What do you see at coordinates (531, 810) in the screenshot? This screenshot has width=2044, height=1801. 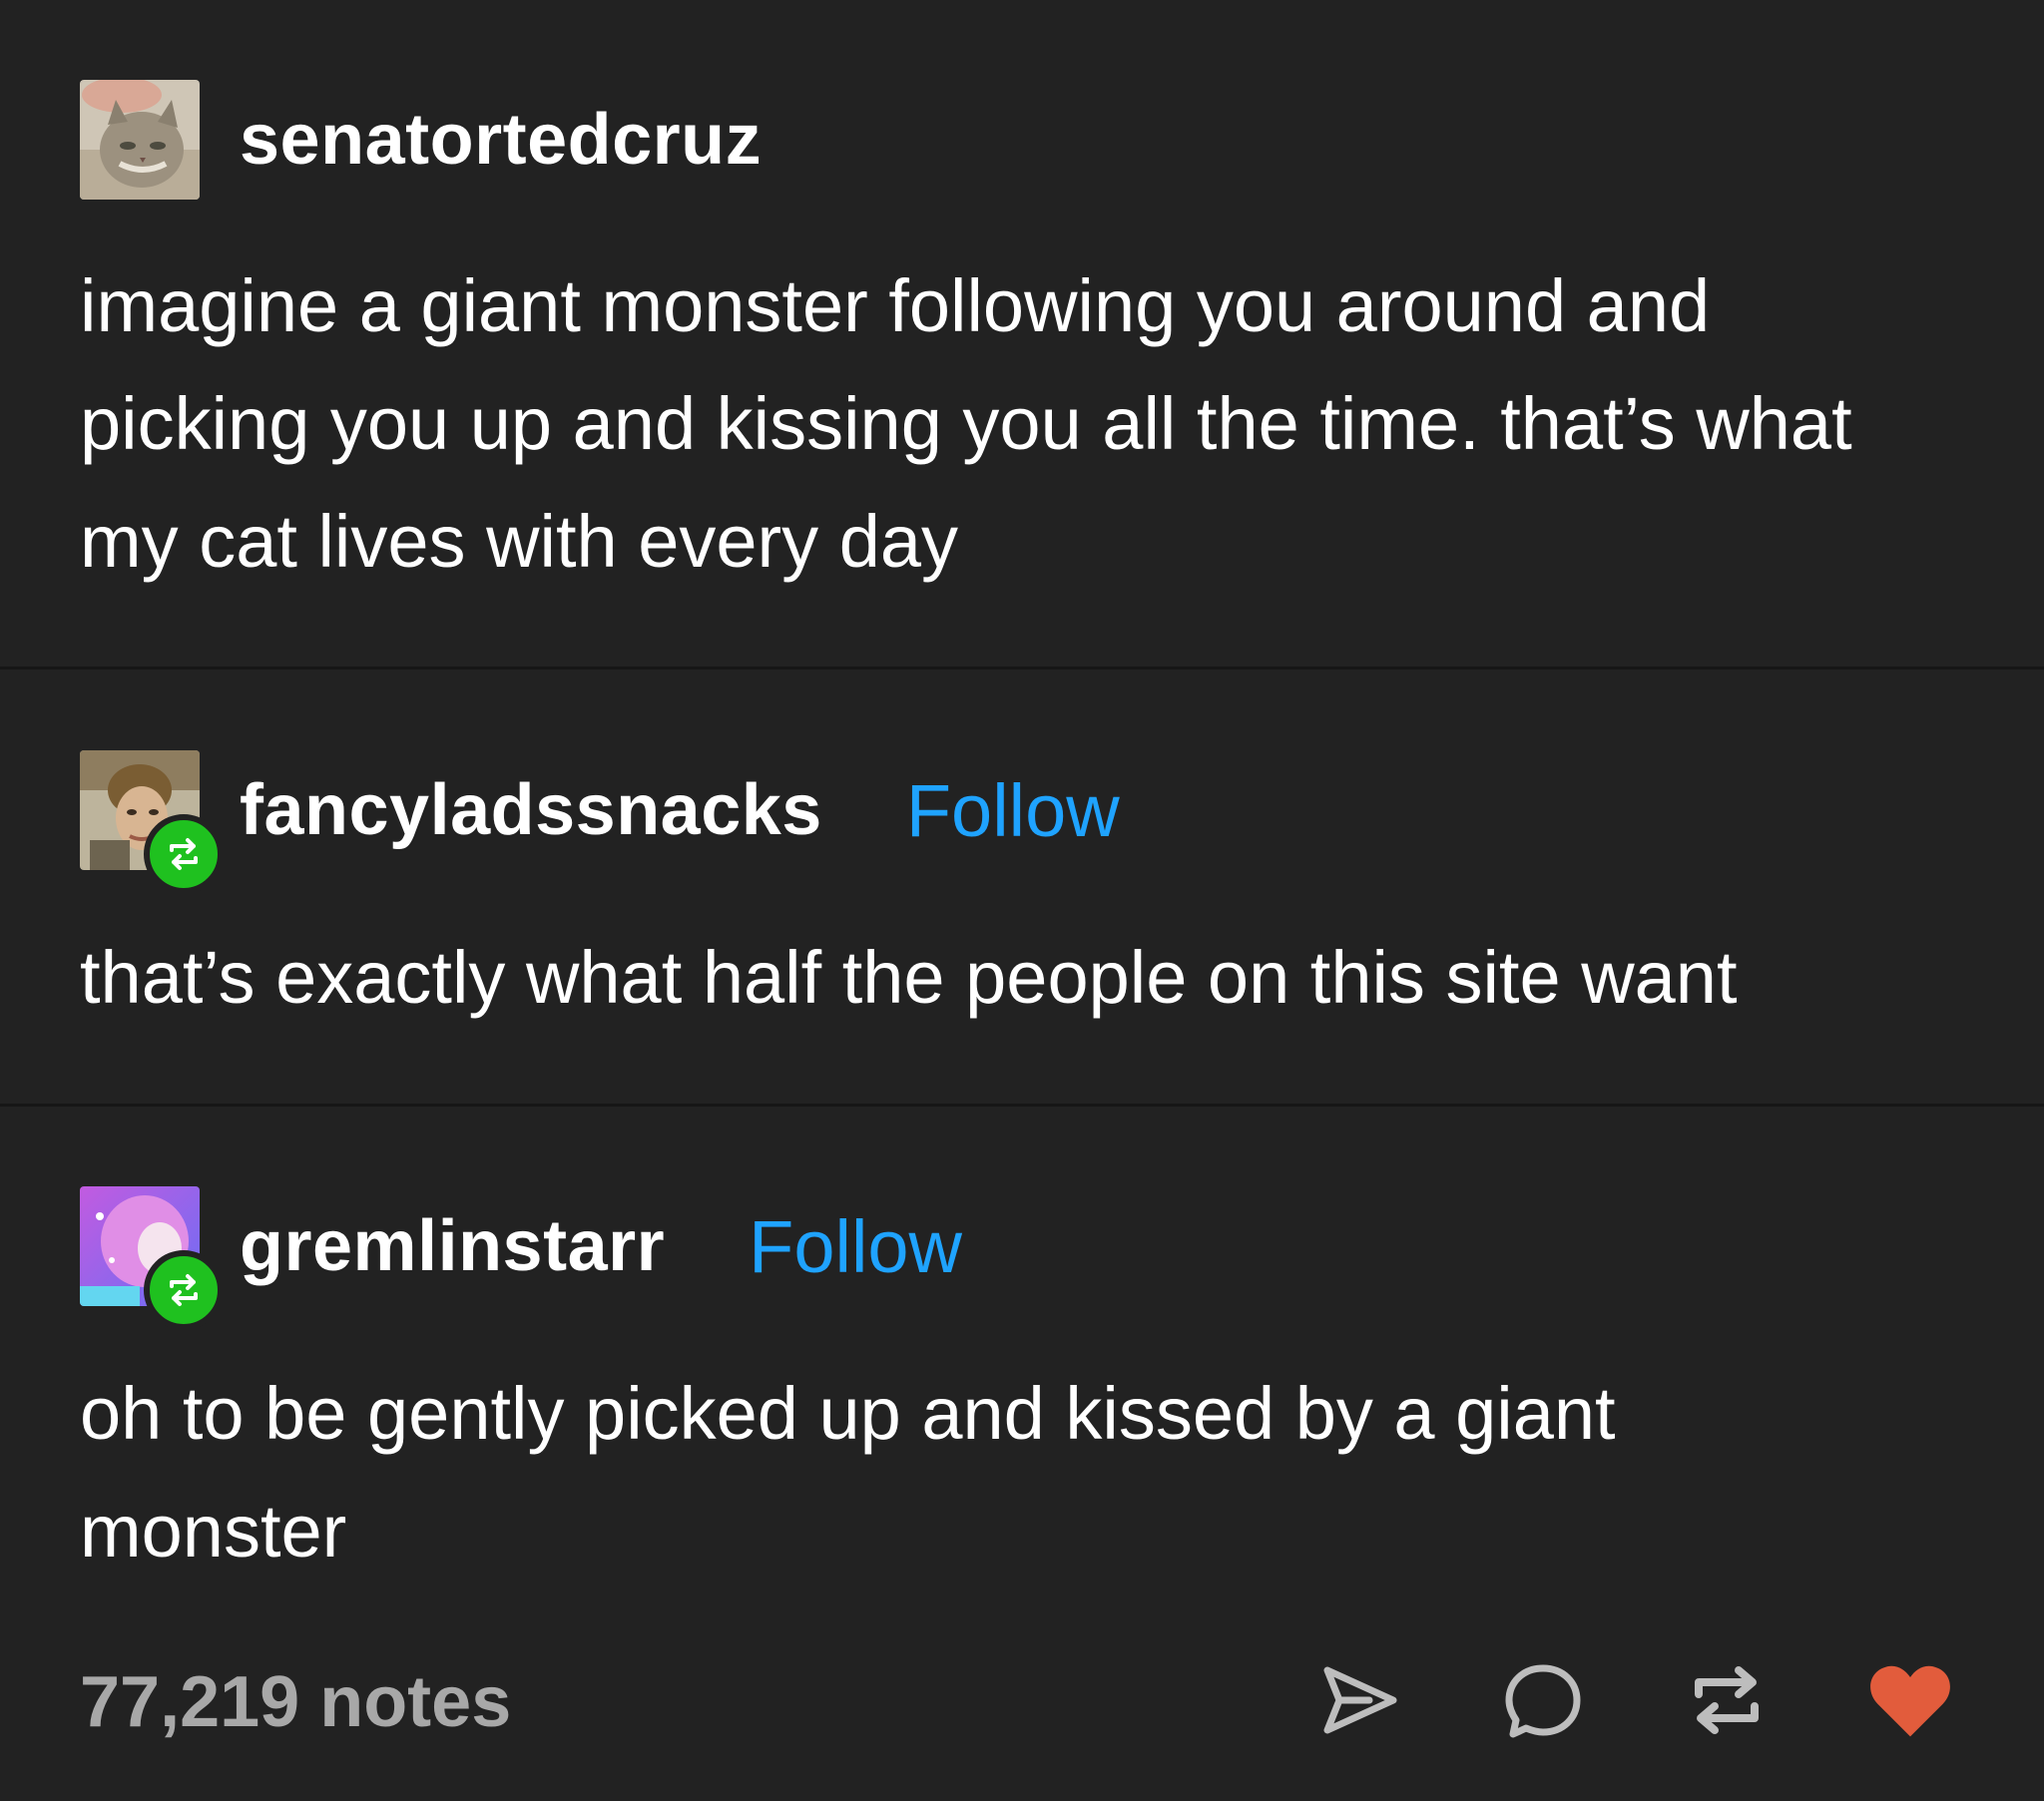 I see `username: fancyladssnacks` at bounding box center [531, 810].